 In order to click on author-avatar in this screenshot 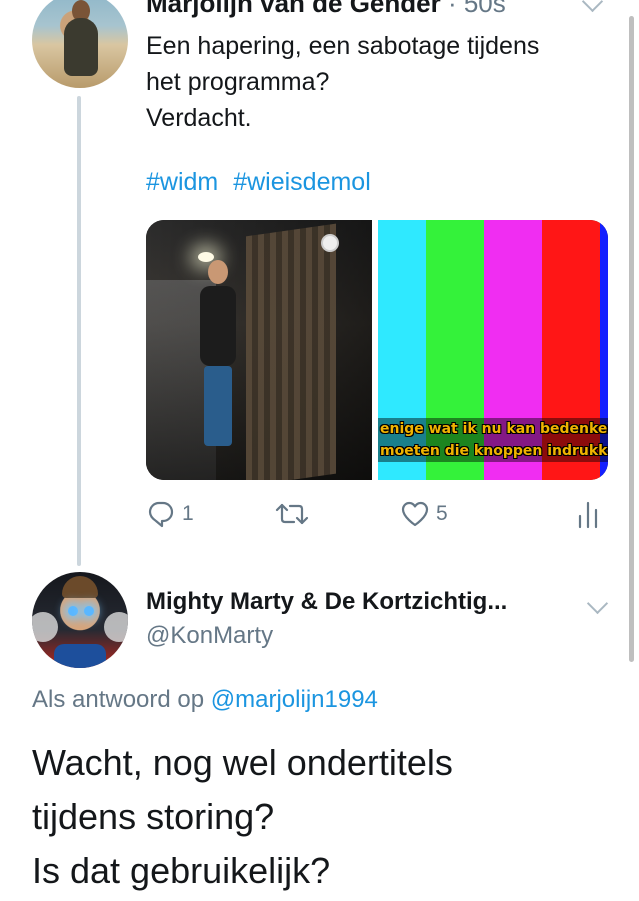, I will do `click(80, 44)`.